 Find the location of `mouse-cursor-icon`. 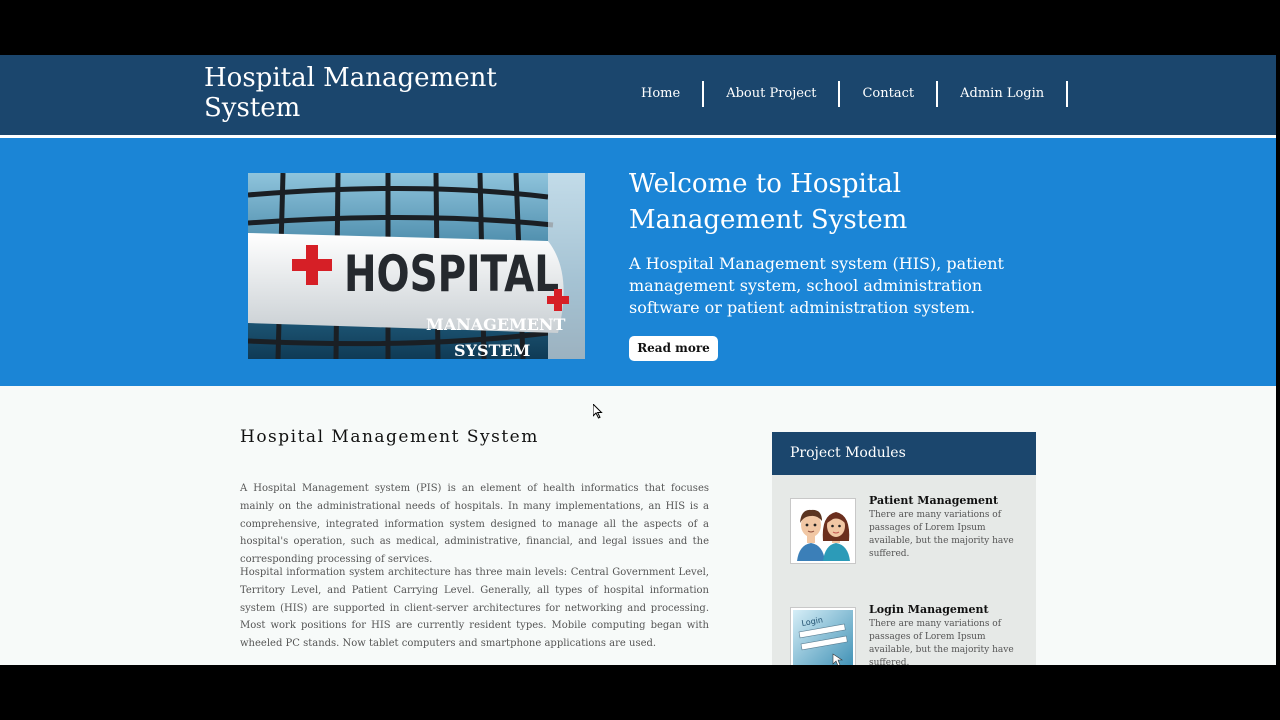

mouse-cursor-icon is located at coordinates (597, 412).